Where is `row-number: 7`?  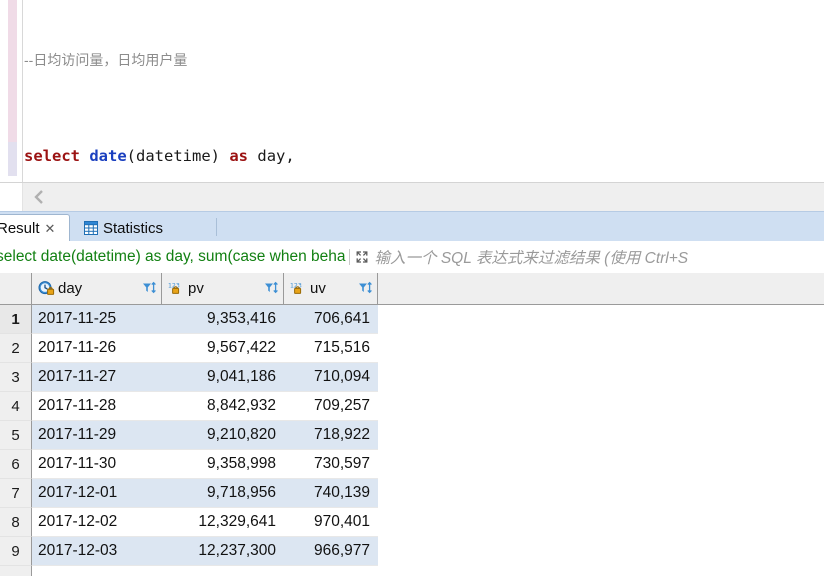
row-number: 7 is located at coordinates (16, 493).